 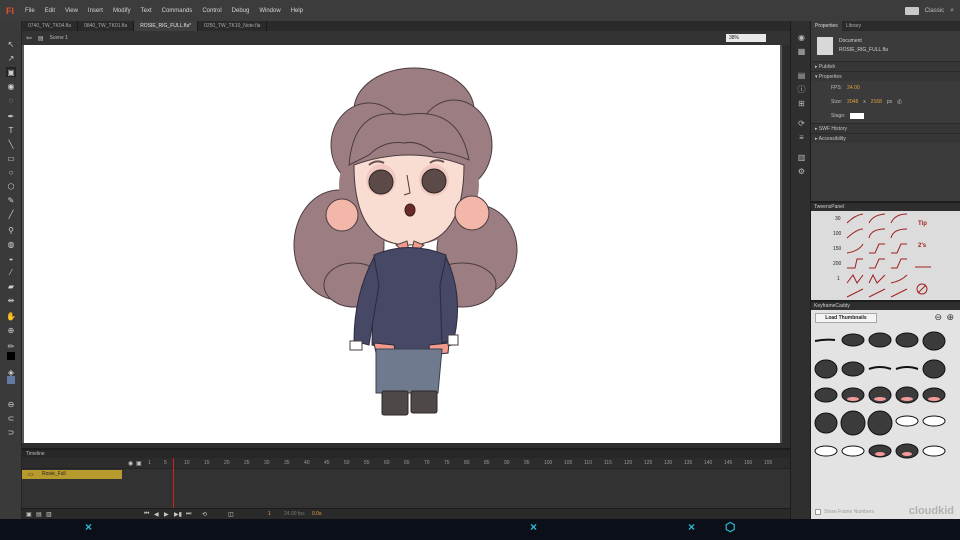 What do you see at coordinates (241, 11) in the screenshot?
I see `menu-debug: Debug` at bounding box center [241, 11].